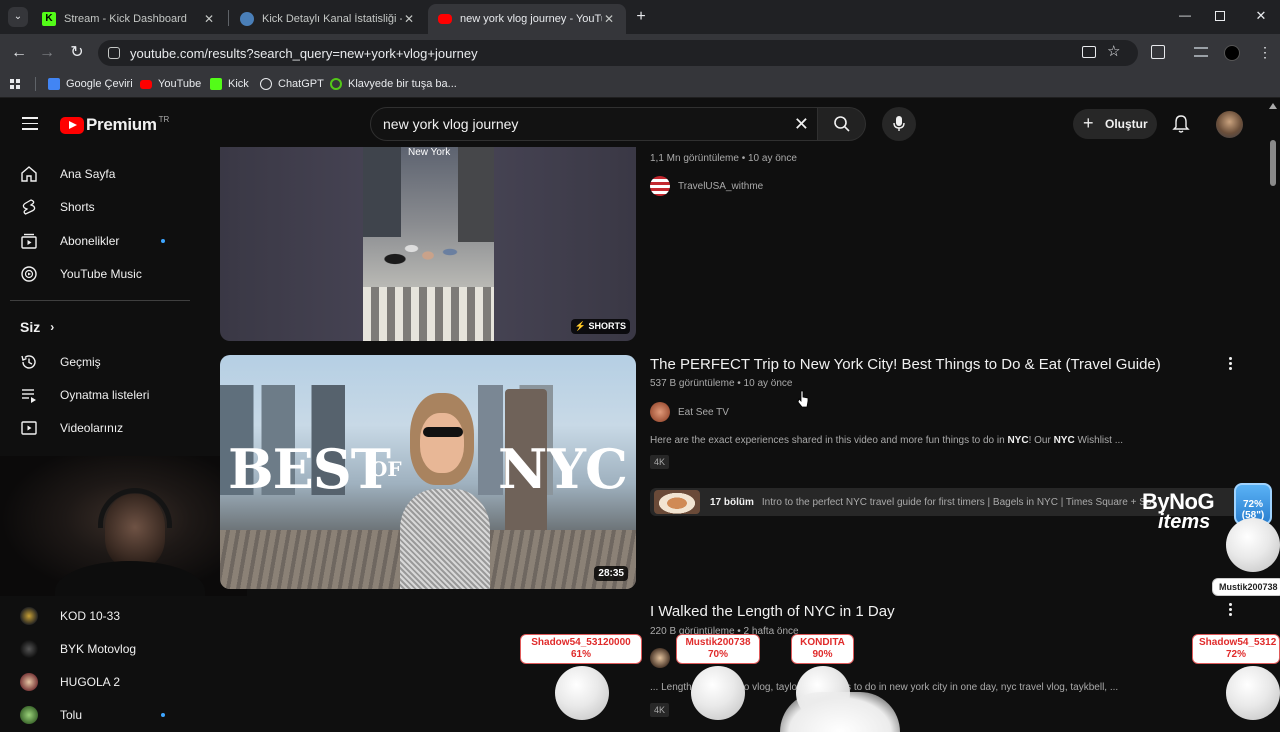 Image resolution: width=1280 pixels, height=732 pixels. I want to click on tab-divider, so click(228, 18).